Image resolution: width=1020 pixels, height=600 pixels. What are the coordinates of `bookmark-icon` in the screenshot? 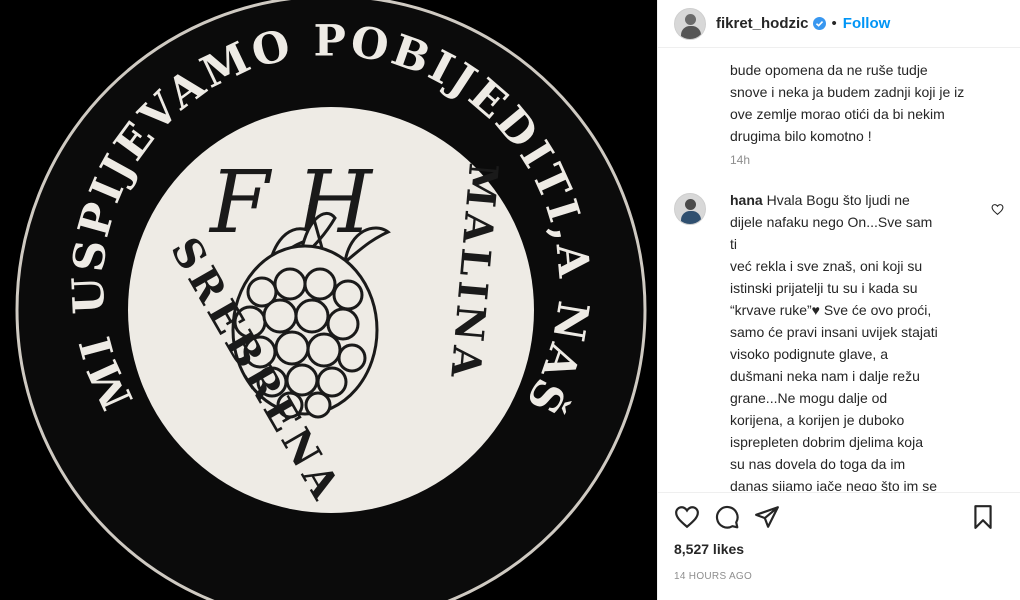 It's located at (983, 517).